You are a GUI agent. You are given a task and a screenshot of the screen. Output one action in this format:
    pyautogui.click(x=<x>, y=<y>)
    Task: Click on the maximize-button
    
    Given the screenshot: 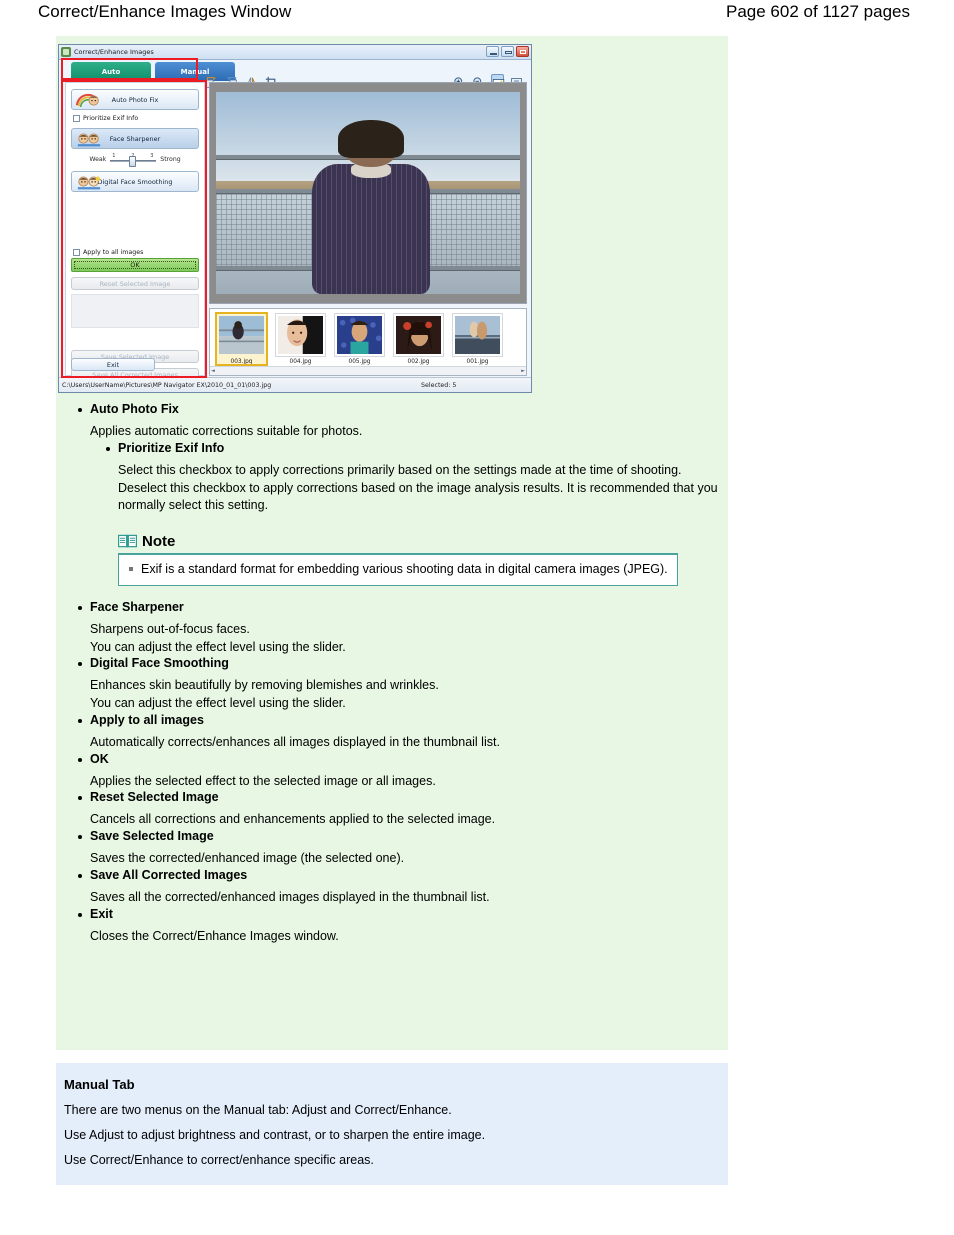 What is the action you would take?
    pyautogui.click(x=507, y=51)
    